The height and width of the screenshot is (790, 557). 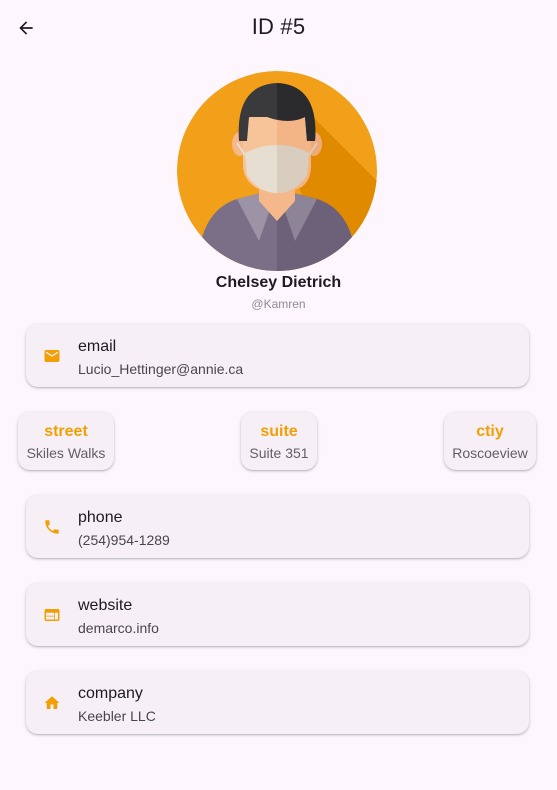 I want to click on phone-icon, so click(x=52, y=527).